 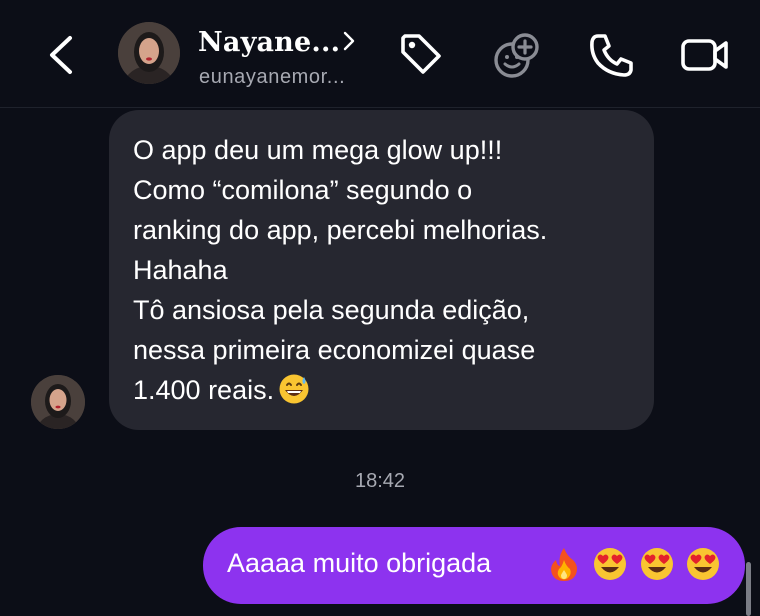 What do you see at coordinates (349, 41) in the screenshot?
I see `chevron-right-icon` at bounding box center [349, 41].